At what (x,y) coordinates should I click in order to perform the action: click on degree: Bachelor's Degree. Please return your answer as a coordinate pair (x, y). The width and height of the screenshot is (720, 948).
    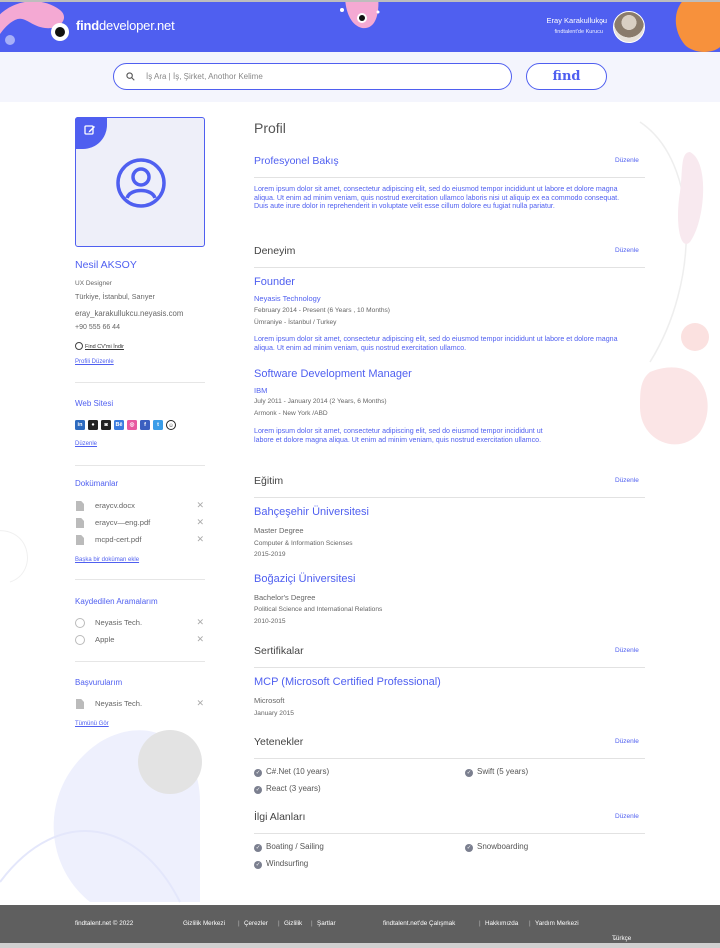
    Looking at the image, I should click on (285, 597).